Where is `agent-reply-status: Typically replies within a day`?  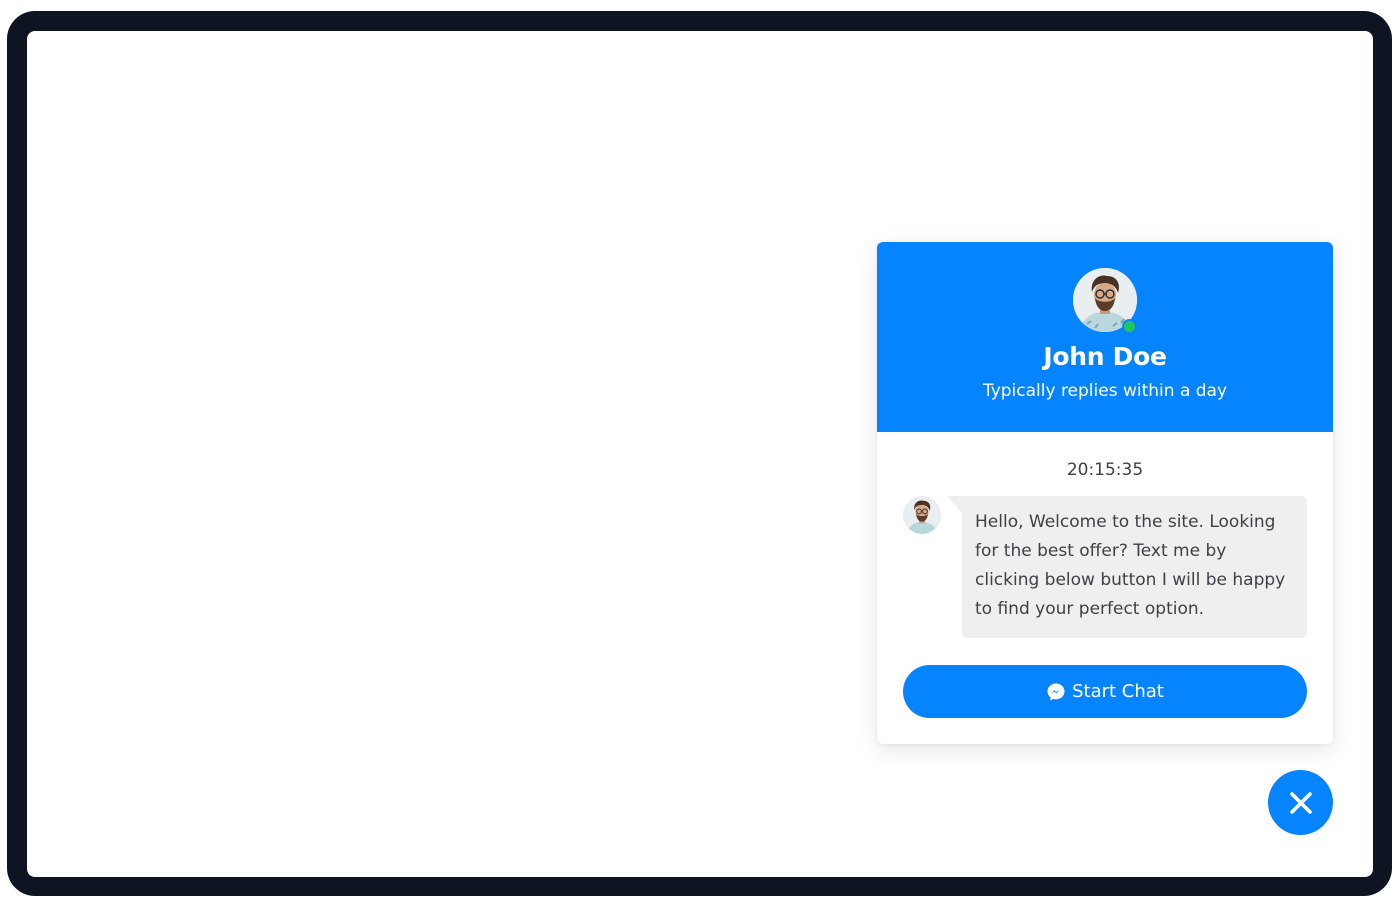 agent-reply-status: Typically replies within a day is located at coordinates (1105, 391).